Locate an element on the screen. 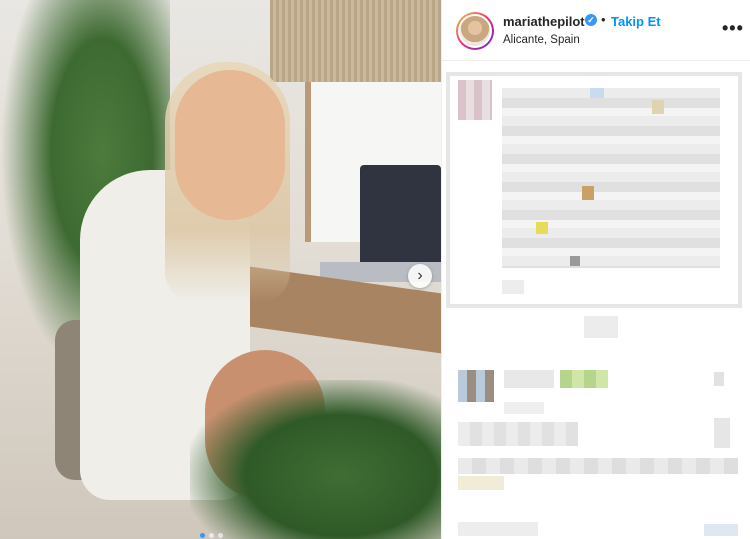 This screenshot has width=750, height=539. comment-meta-pixelated is located at coordinates (524, 408).